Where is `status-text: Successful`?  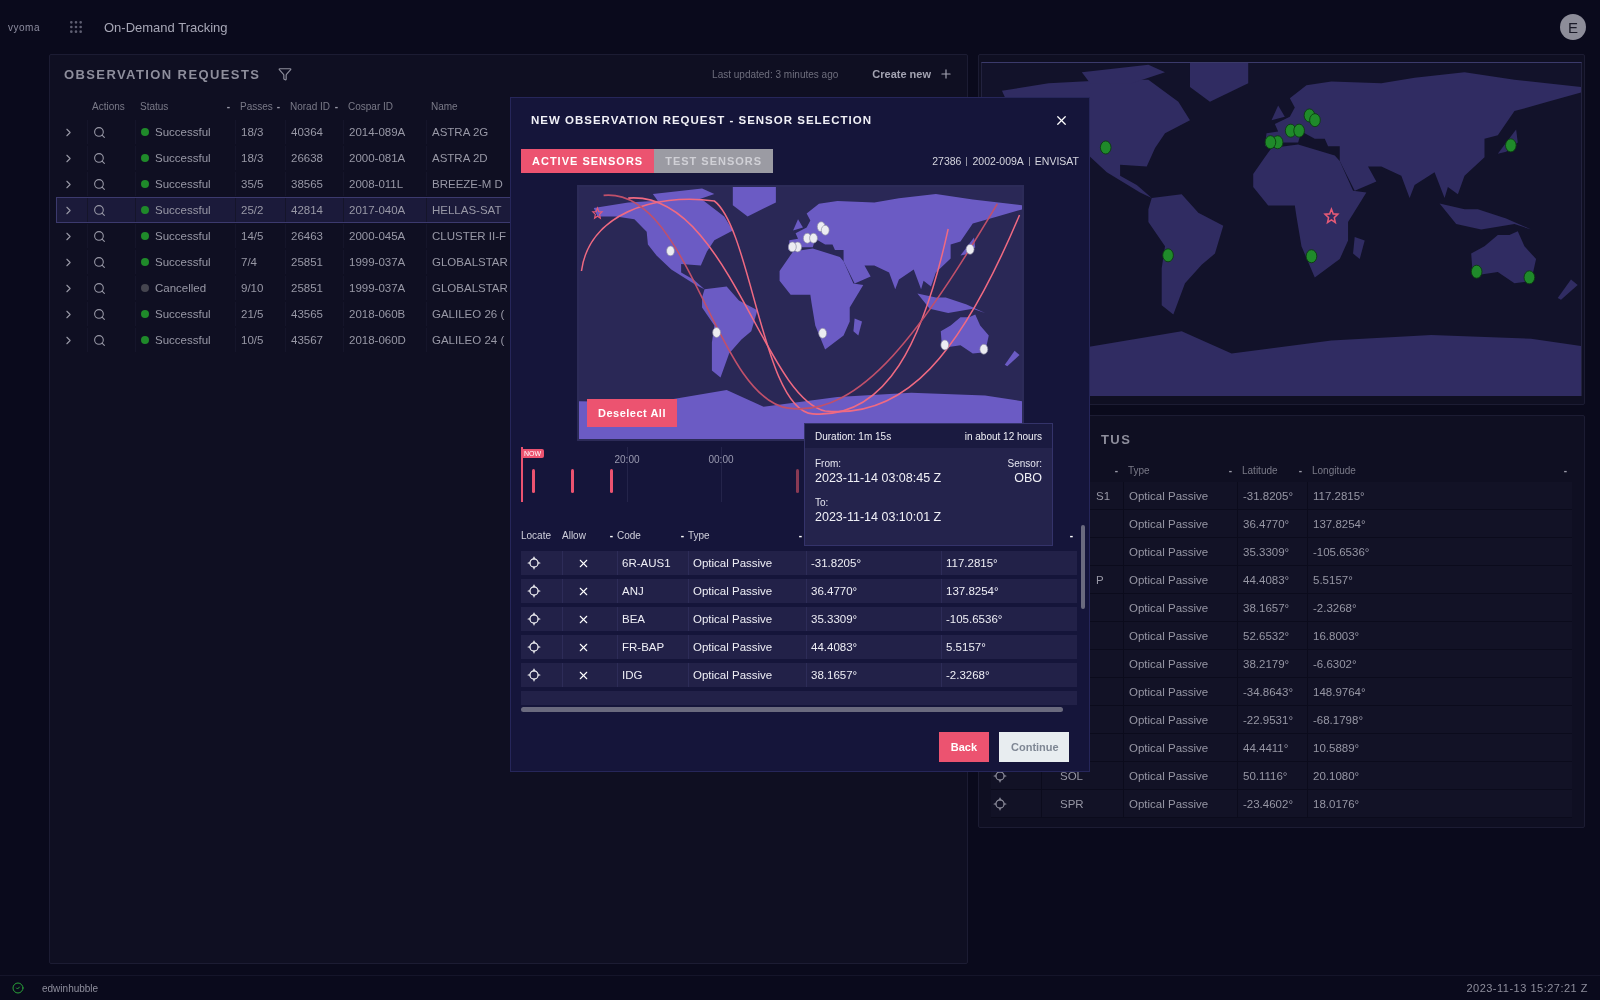 status-text: Successful is located at coordinates (183, 262).